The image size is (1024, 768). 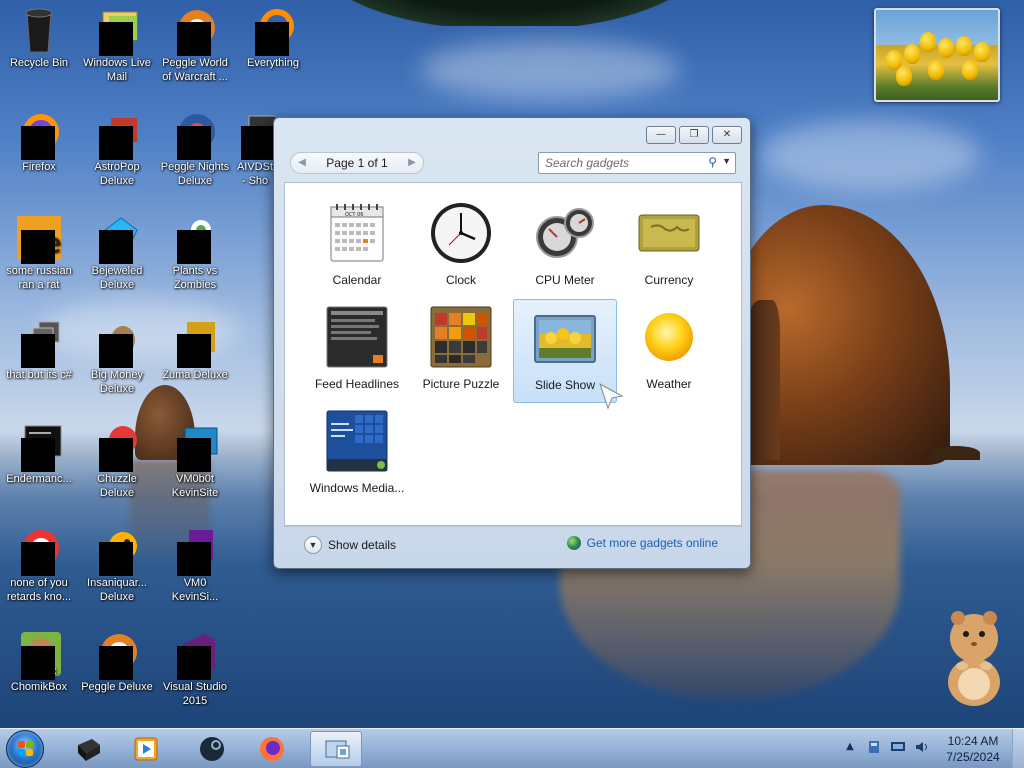 I want to click on taskbar-clock: 10:24 AM 7/25/2024, so click(x=973, y=749).